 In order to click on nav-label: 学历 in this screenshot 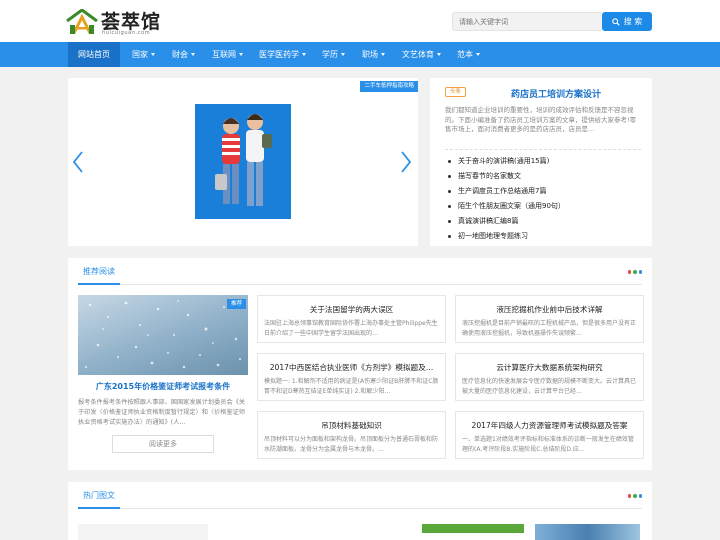, I will do `click(330, 54)`.